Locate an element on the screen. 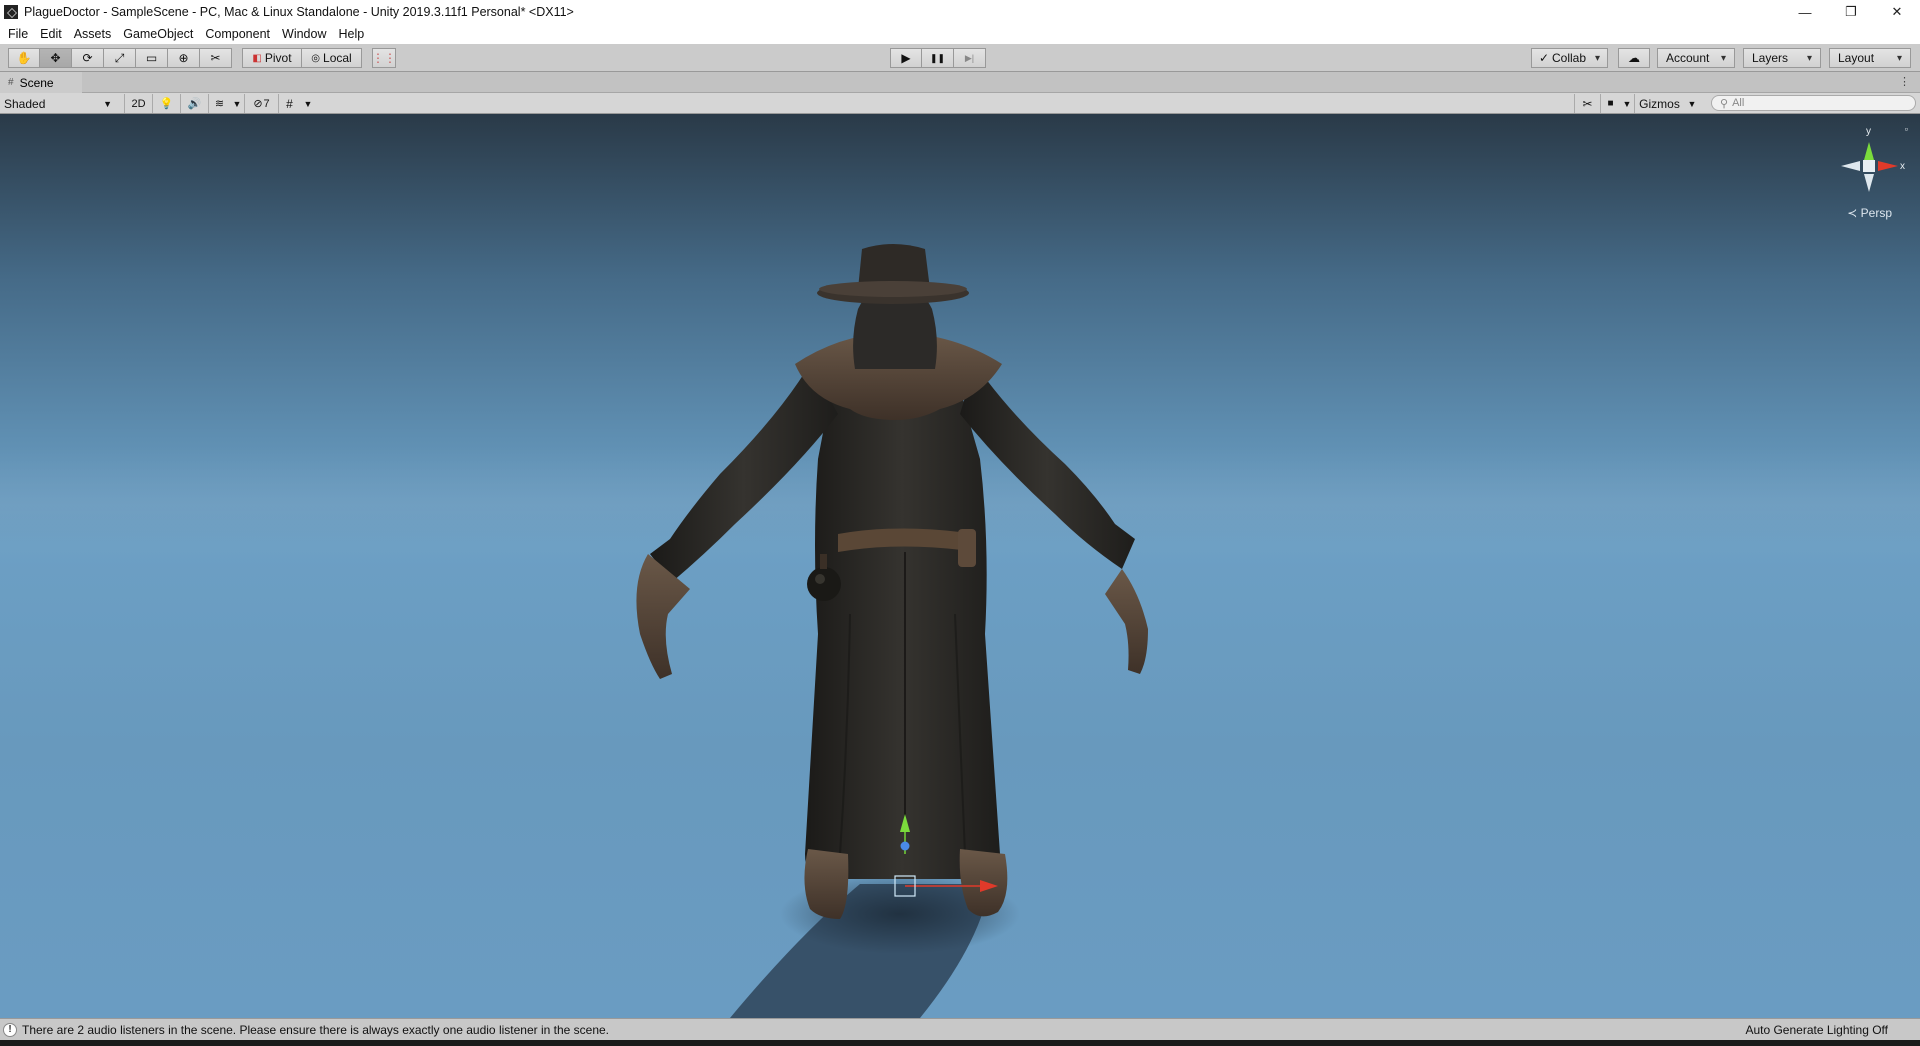 Image resolution: width=1920 pixels, height=1046 pixels. menu-component: Component is located at coordinates (237, 34).